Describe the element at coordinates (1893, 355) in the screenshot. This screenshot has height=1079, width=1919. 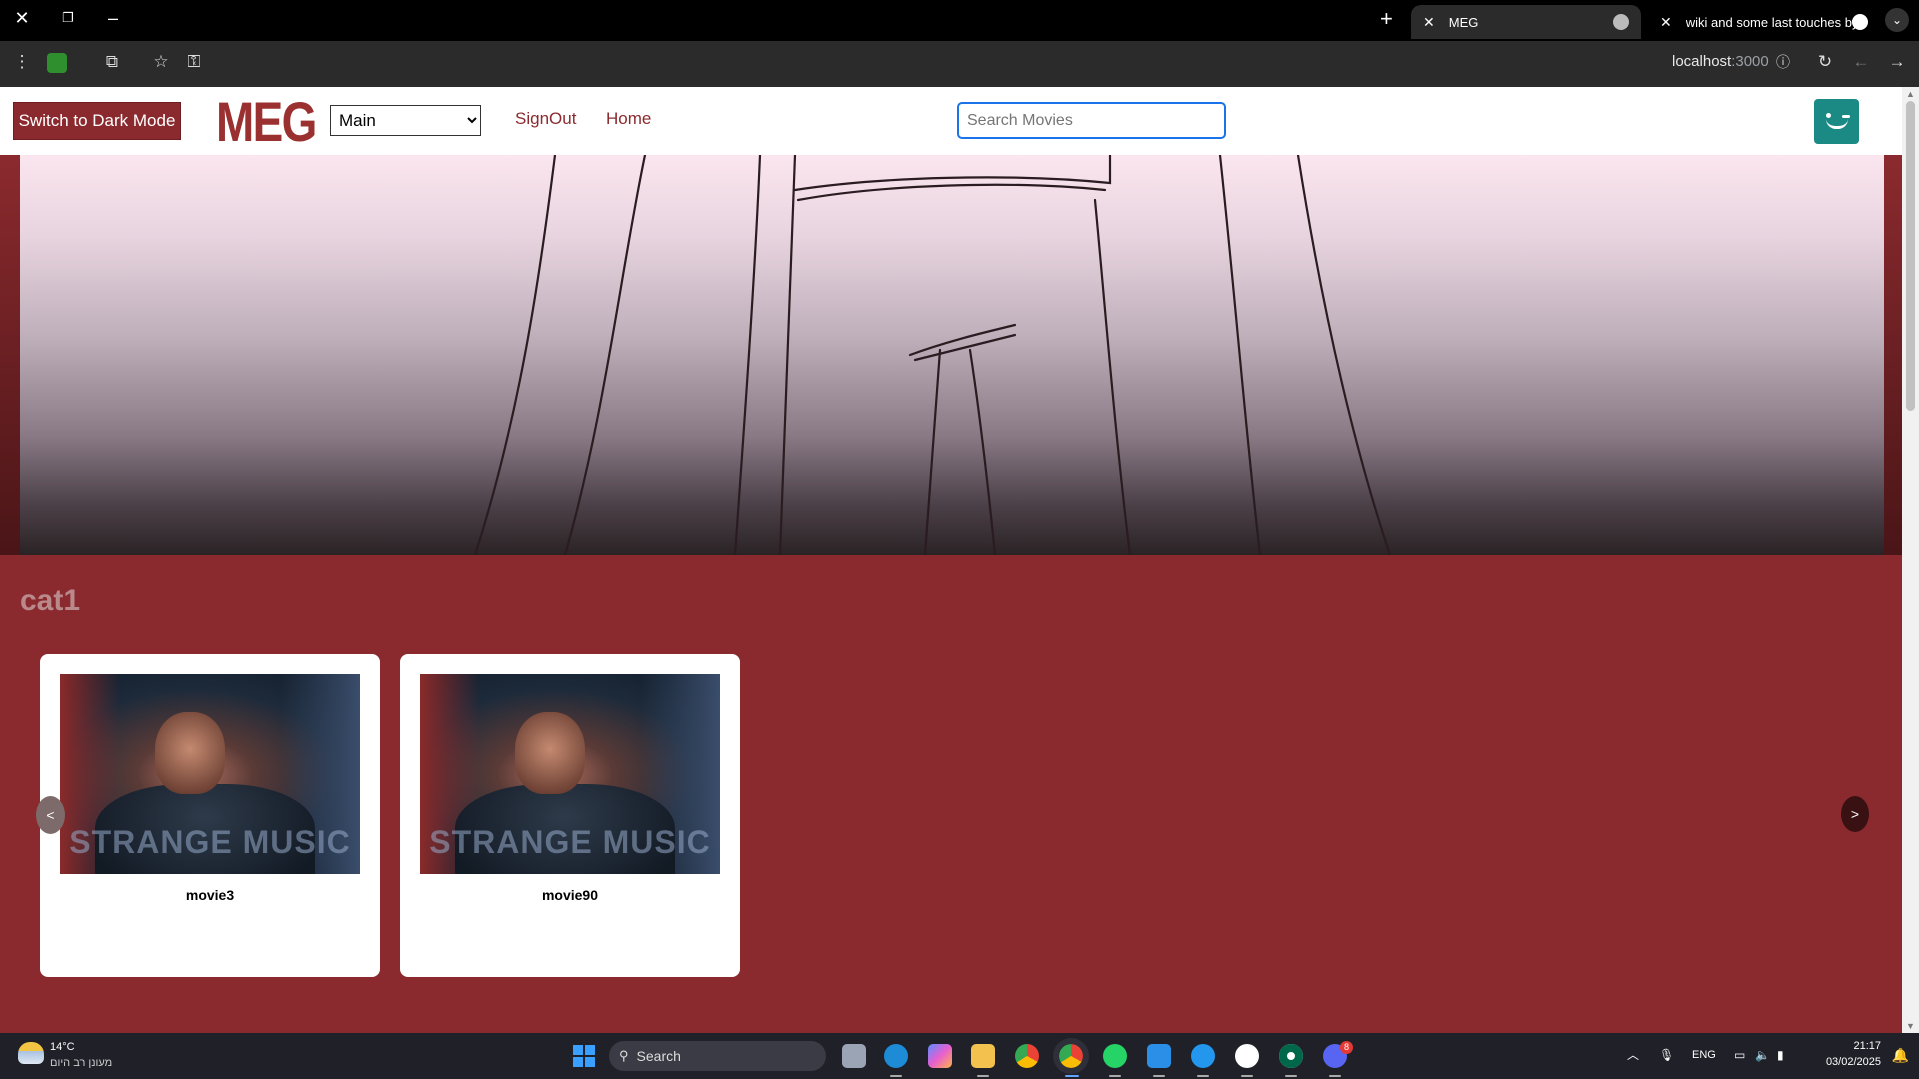
I see `hero-edge-right` at that location.